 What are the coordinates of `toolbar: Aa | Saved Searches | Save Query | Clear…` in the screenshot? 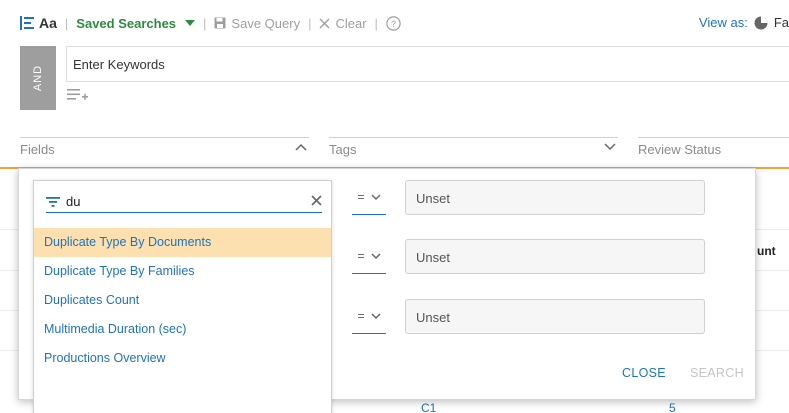 It's located at (394, 23).